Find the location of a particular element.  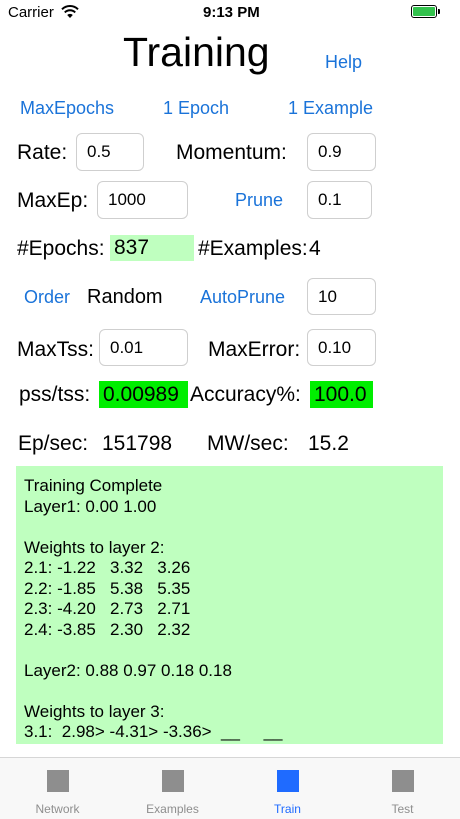

rate-field: 0.5 is located at coordinates (110, 152).